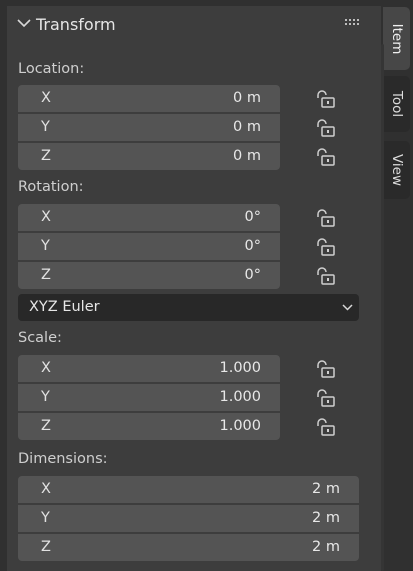  Describe the element at coordinates (188, 489) in the screenshot. I see `dimensions-x-field: X 2 m` at that location.